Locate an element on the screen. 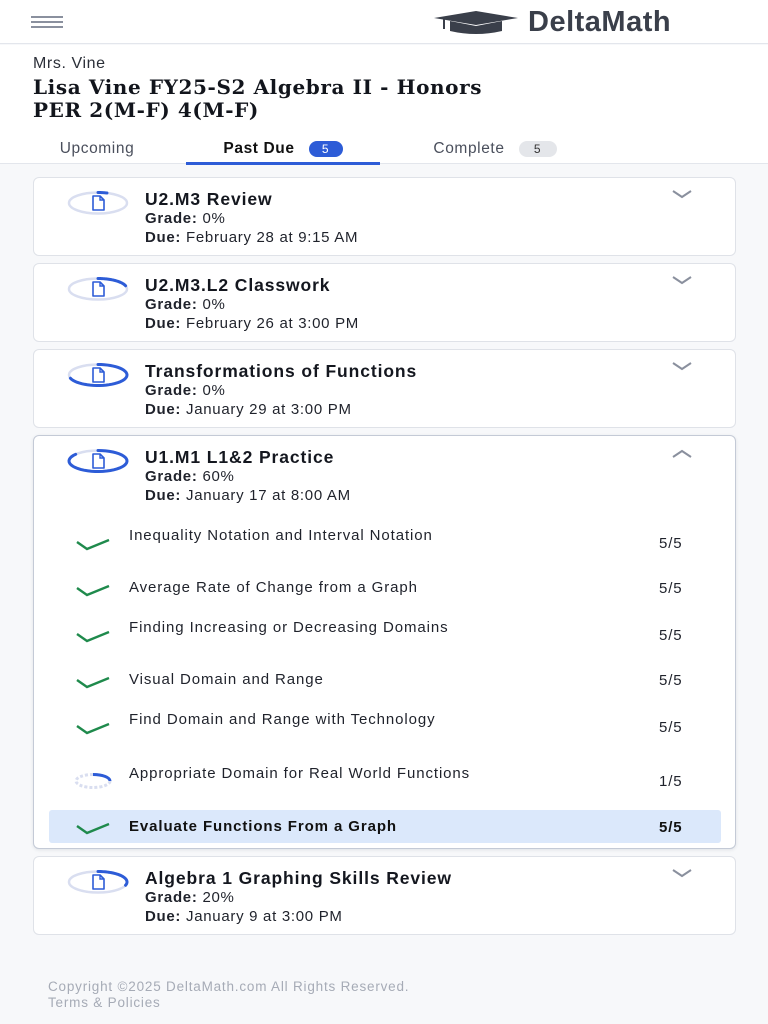 The width and height of the screenshot is (768, 1024). tab-label: Complete is located at coordinates (469, 148).